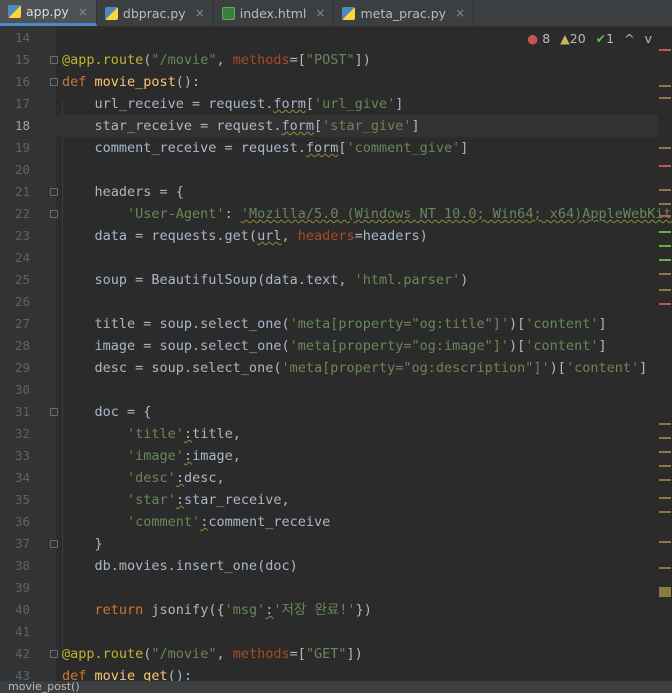 The width and height of the screenshot is (672, 693). I want to click on line-number: 25, so click(22, 279).